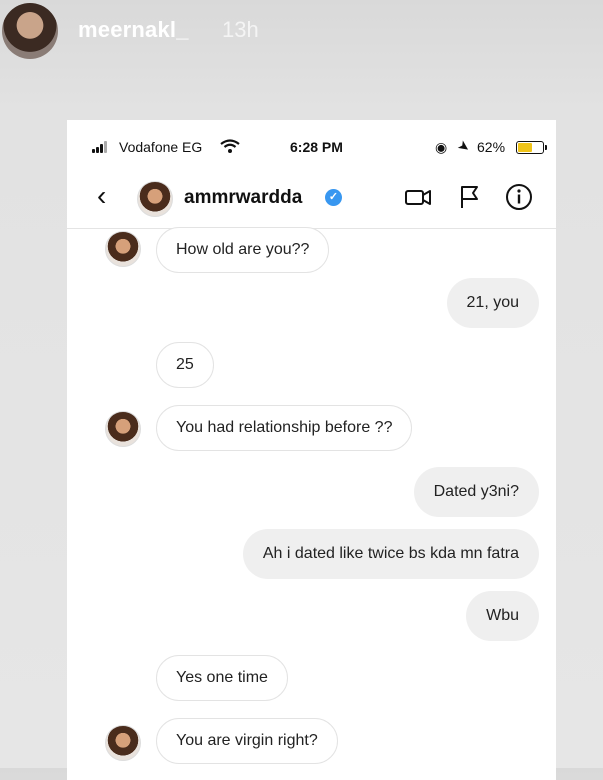 The height and width of the screenshot is (780, 603). What do you see at coordinates (30, 31) in the screenshot?
I see `story-avatar` at bounding box center [30, 31].